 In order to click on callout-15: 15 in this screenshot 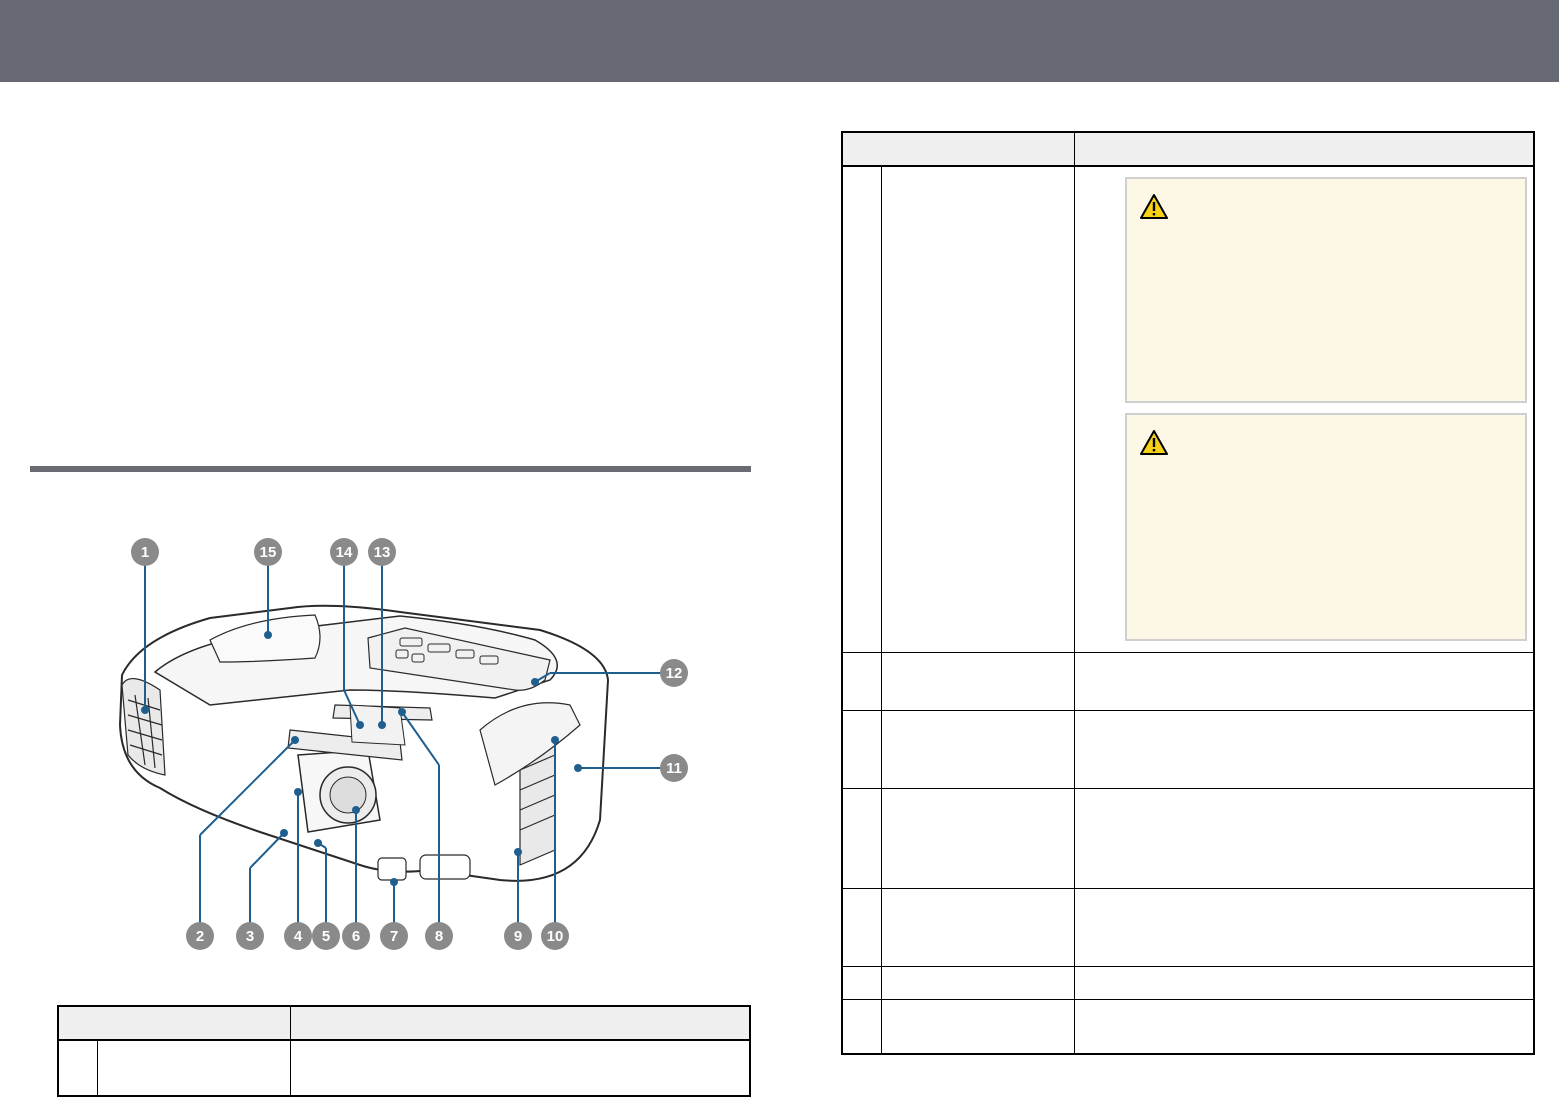, I will do `click(268, 552)`.